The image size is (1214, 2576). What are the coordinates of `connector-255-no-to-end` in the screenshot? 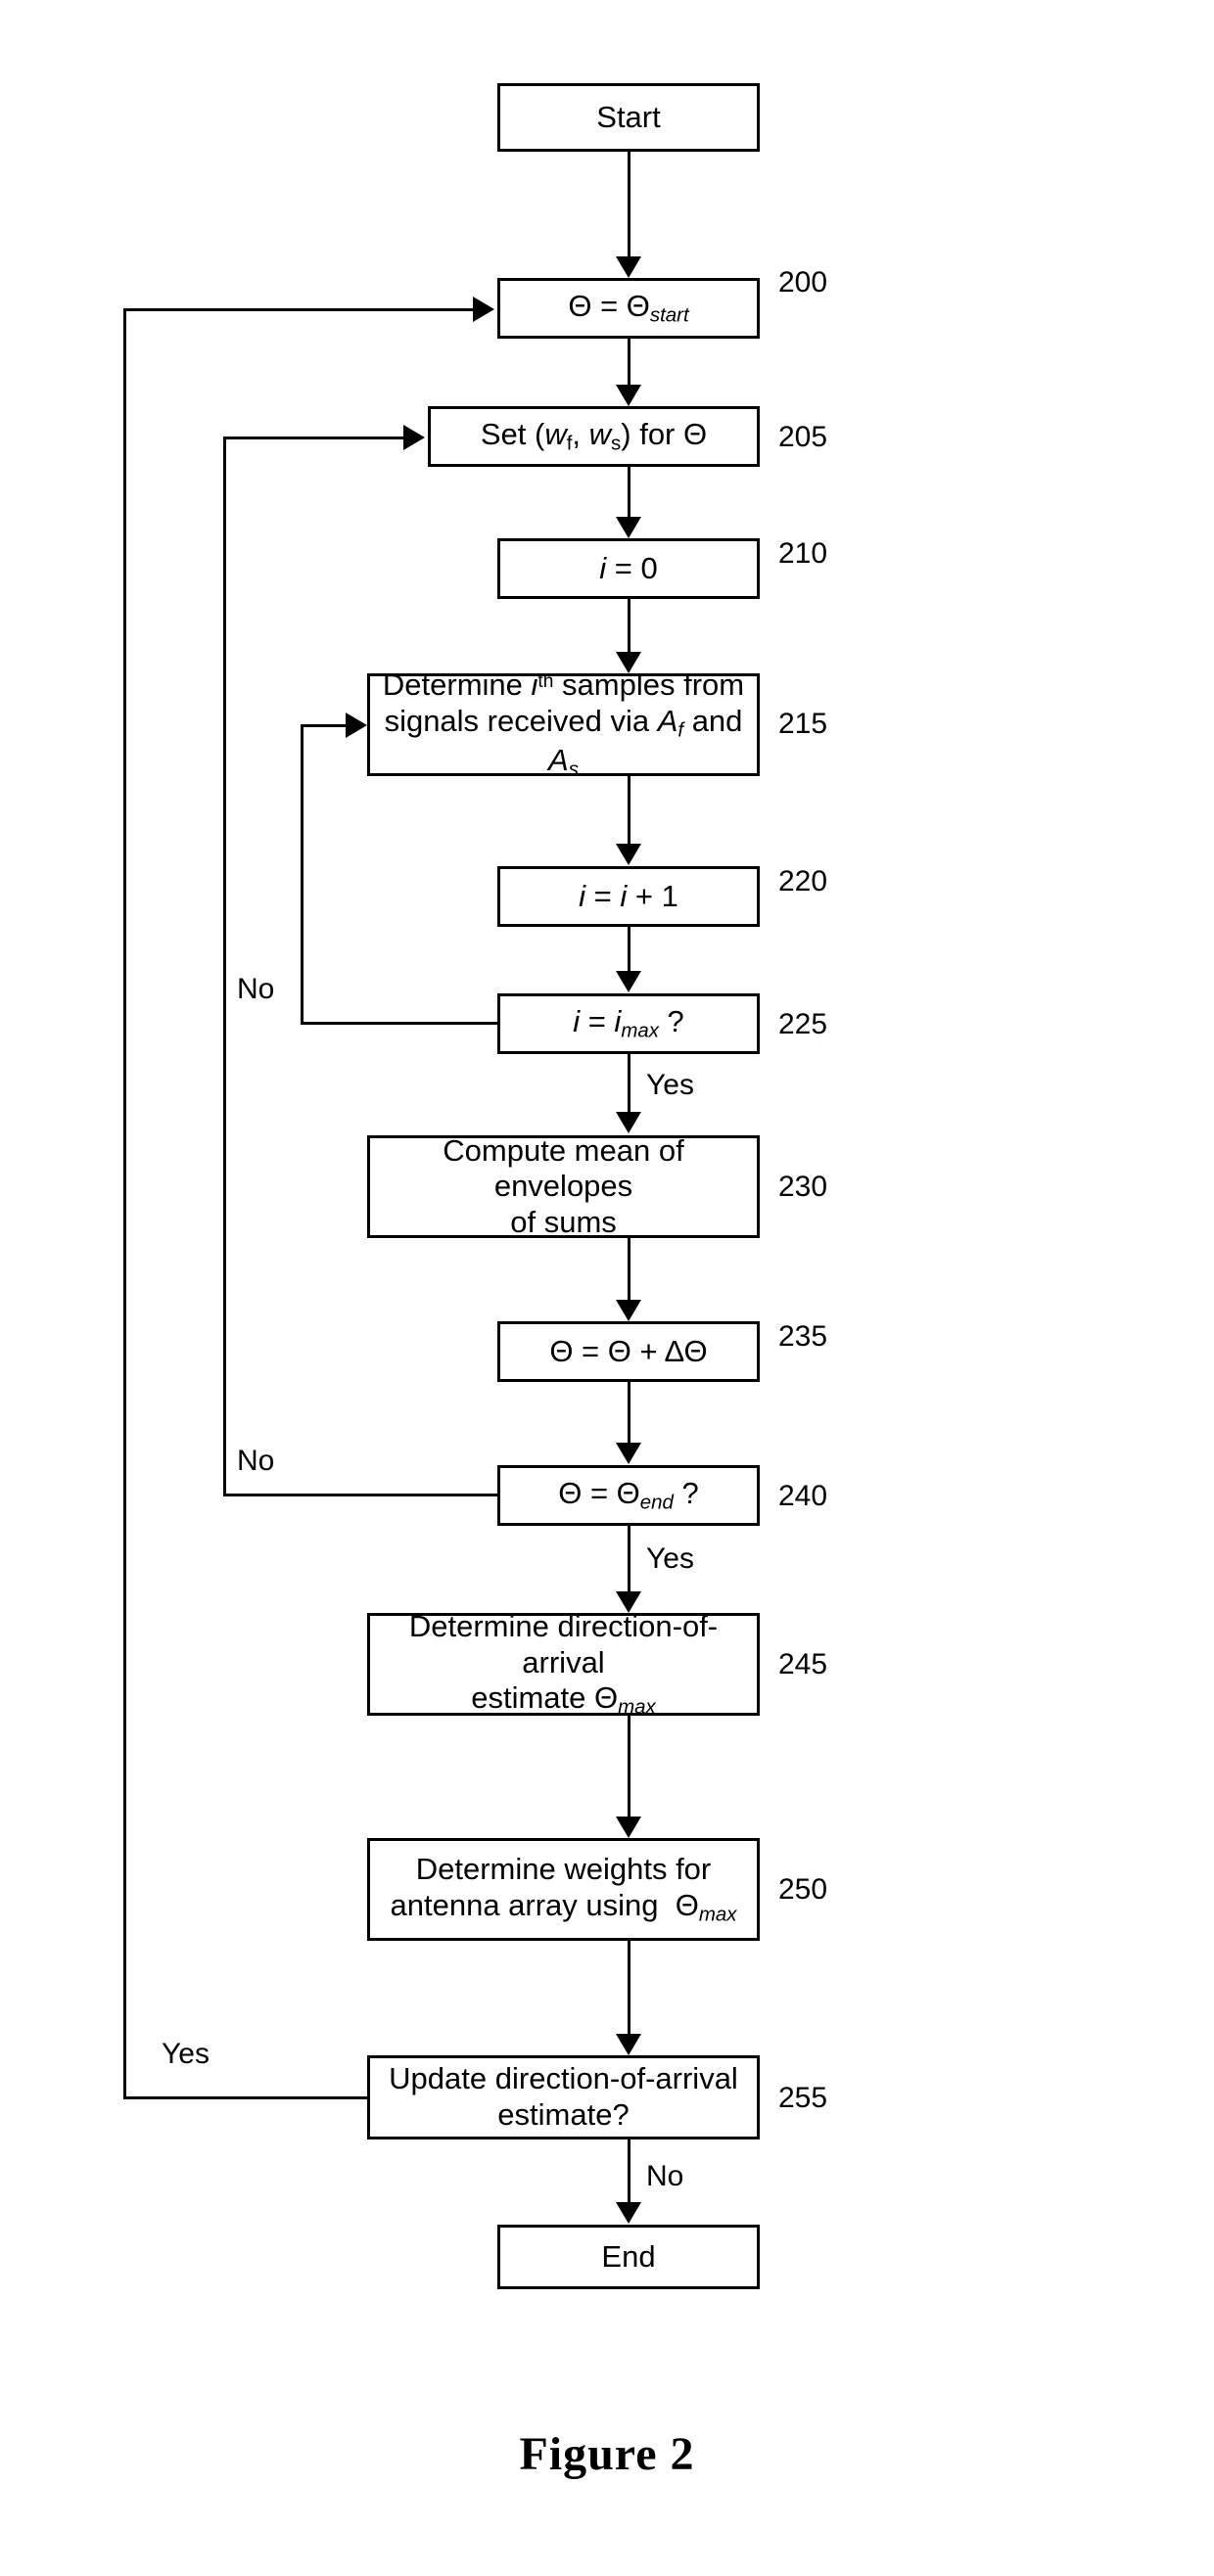 It's located at (629, 2171).